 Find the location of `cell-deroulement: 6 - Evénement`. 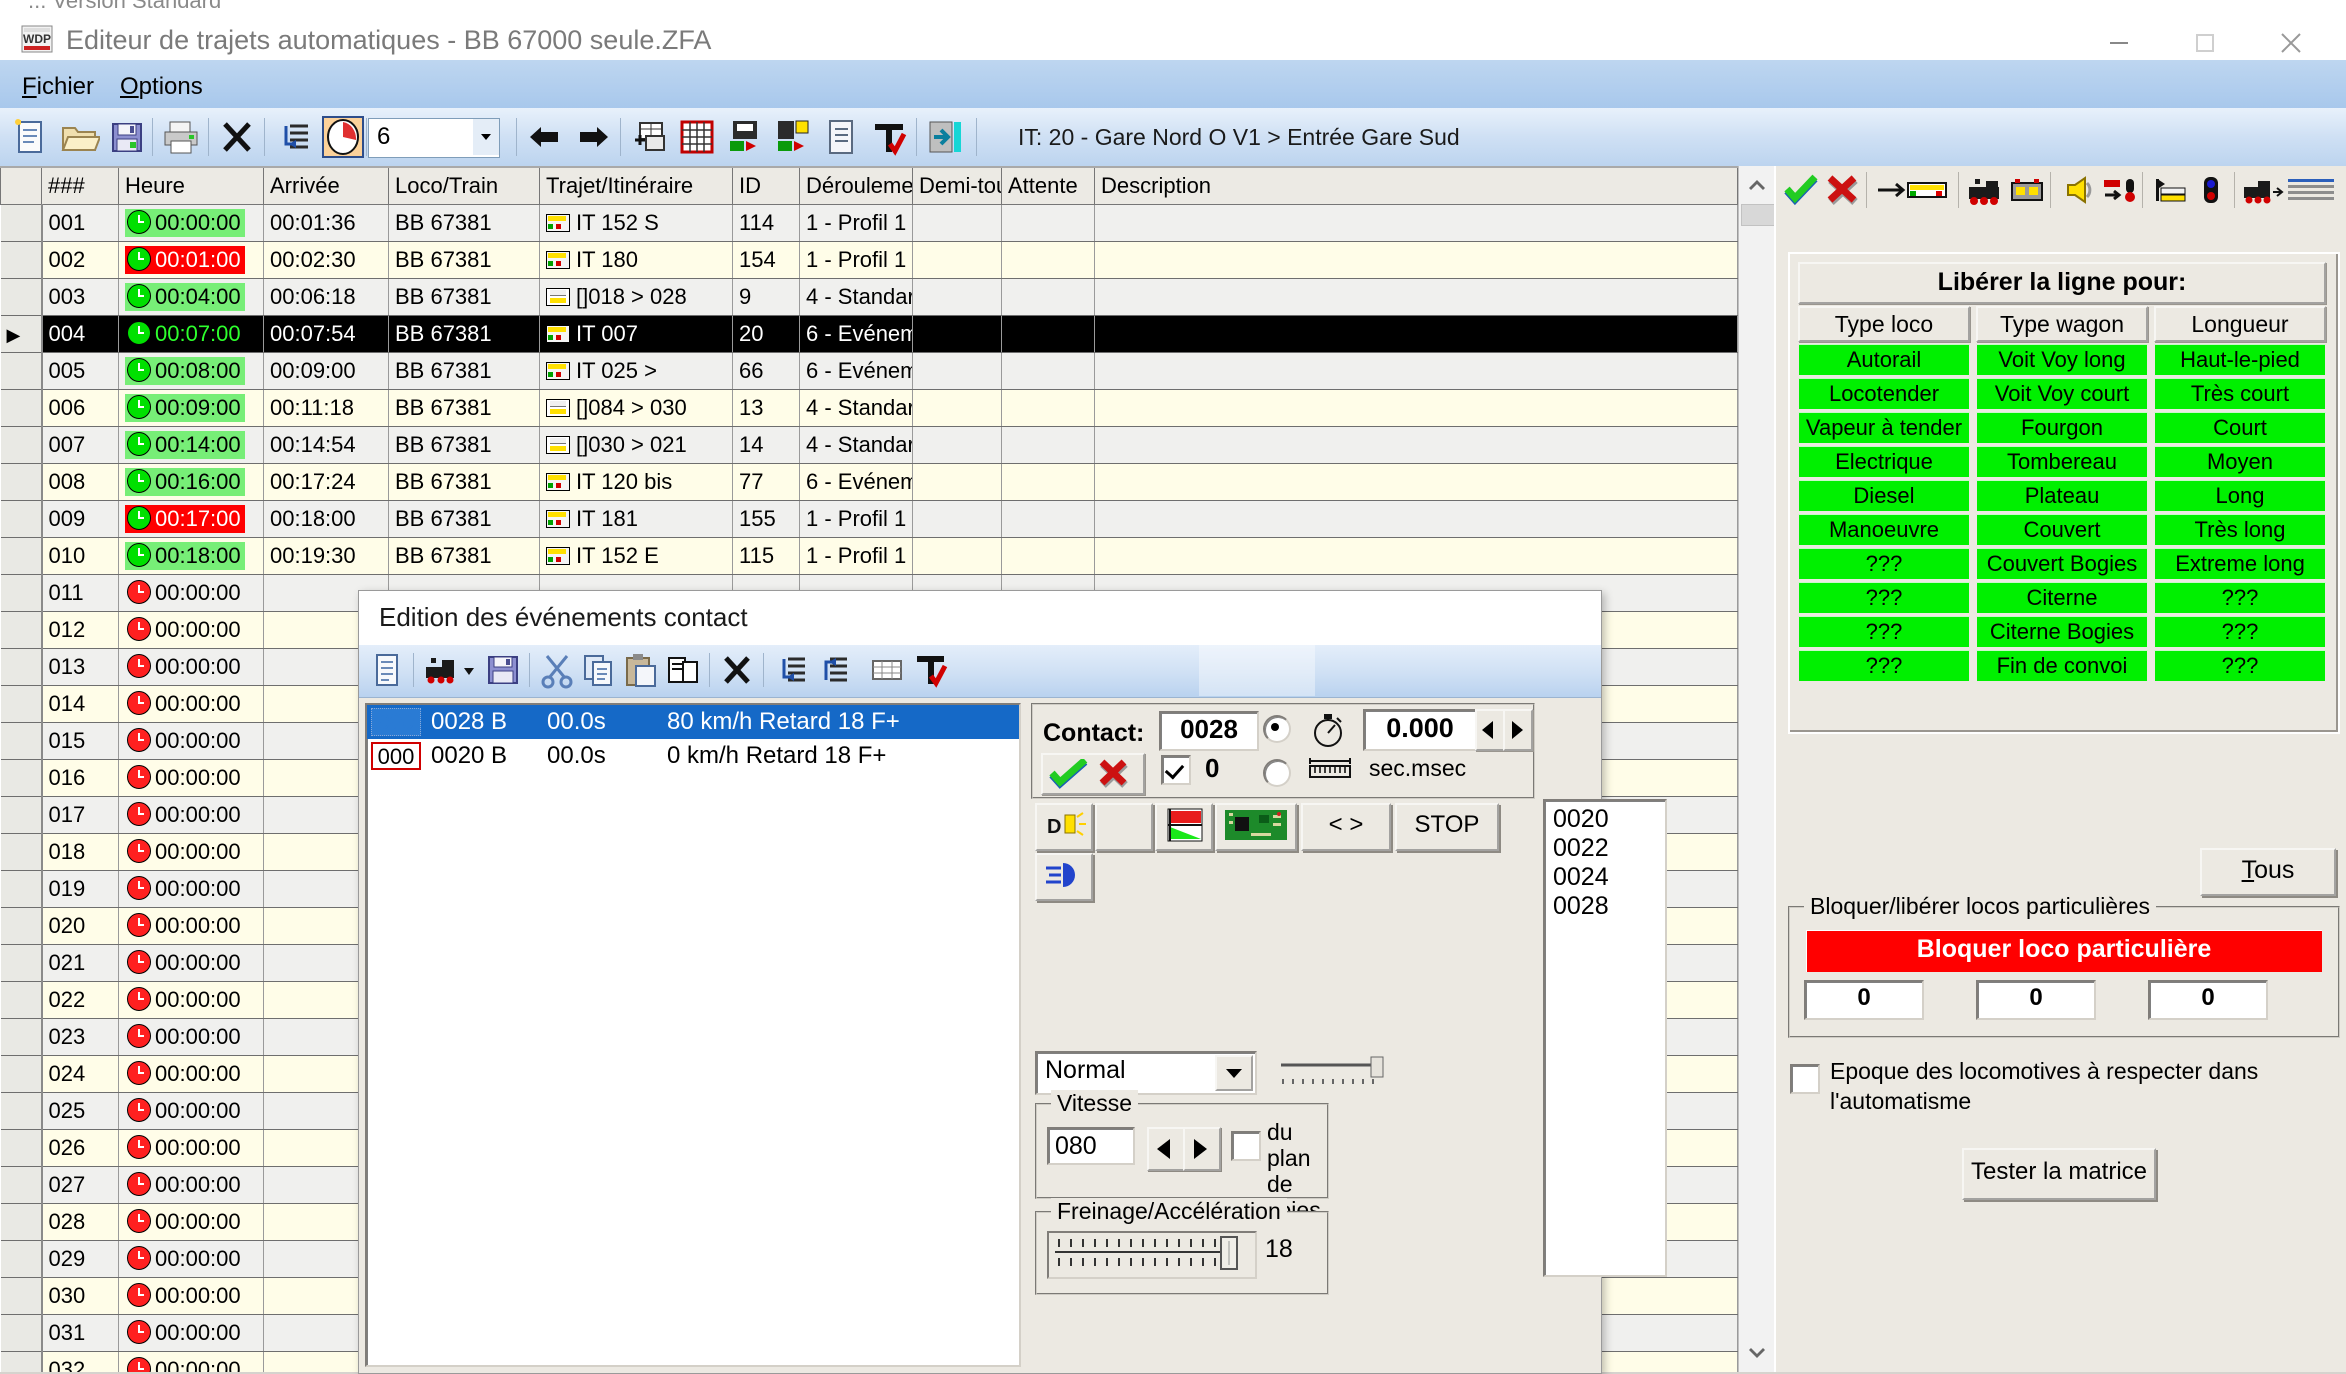

cell-deroulement: 6 - Evénement is located at coordinates (856, 371).